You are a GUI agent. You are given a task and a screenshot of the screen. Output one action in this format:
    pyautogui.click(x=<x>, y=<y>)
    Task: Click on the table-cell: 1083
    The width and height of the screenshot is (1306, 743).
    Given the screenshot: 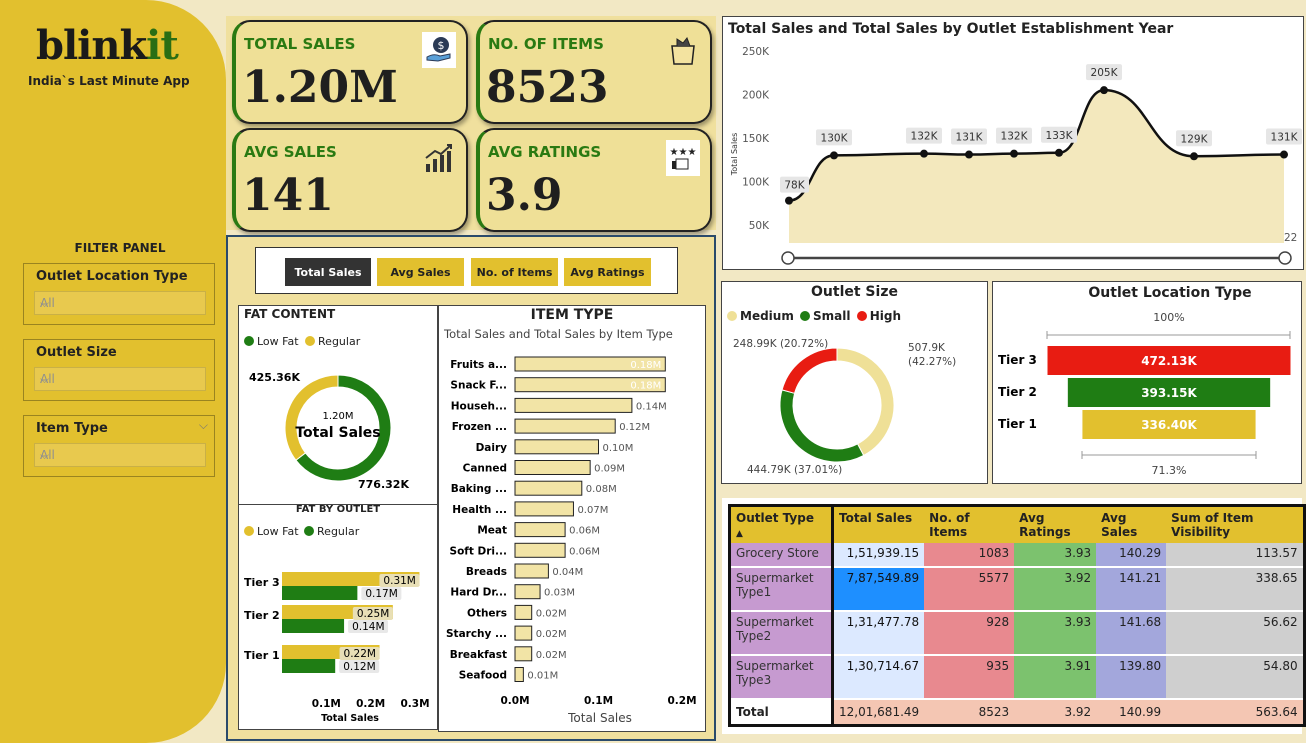 What is the action you would take?
    pyautogui.click(x=969, y=555)
    